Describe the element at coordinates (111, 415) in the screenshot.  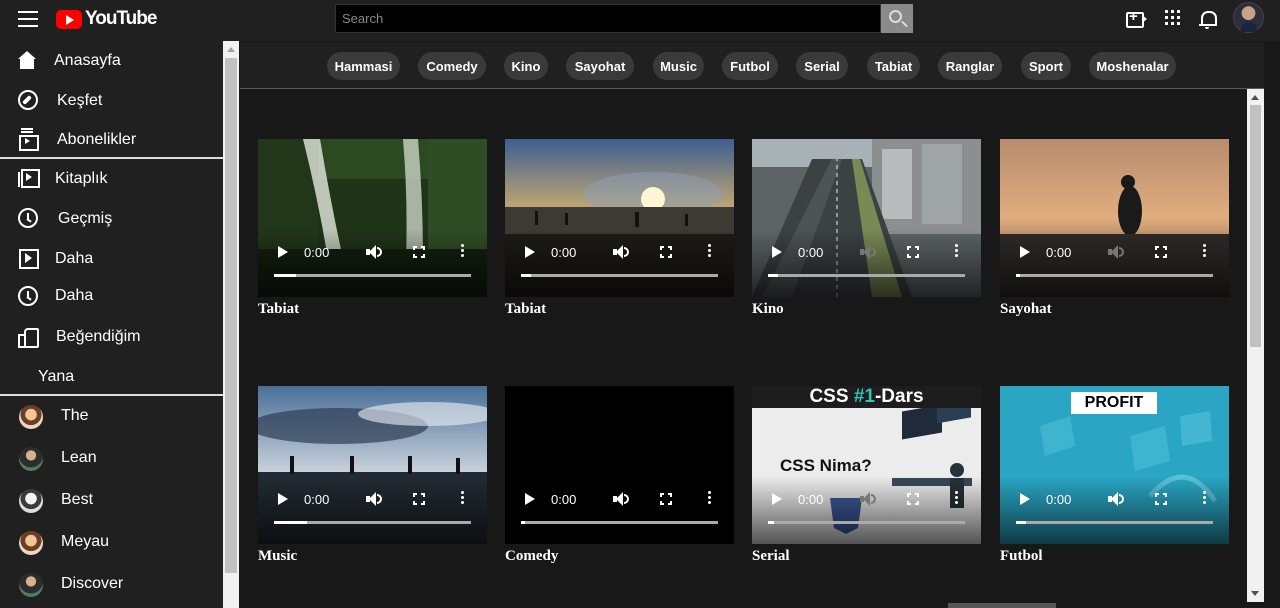
I see `channel-item: The` at that location.